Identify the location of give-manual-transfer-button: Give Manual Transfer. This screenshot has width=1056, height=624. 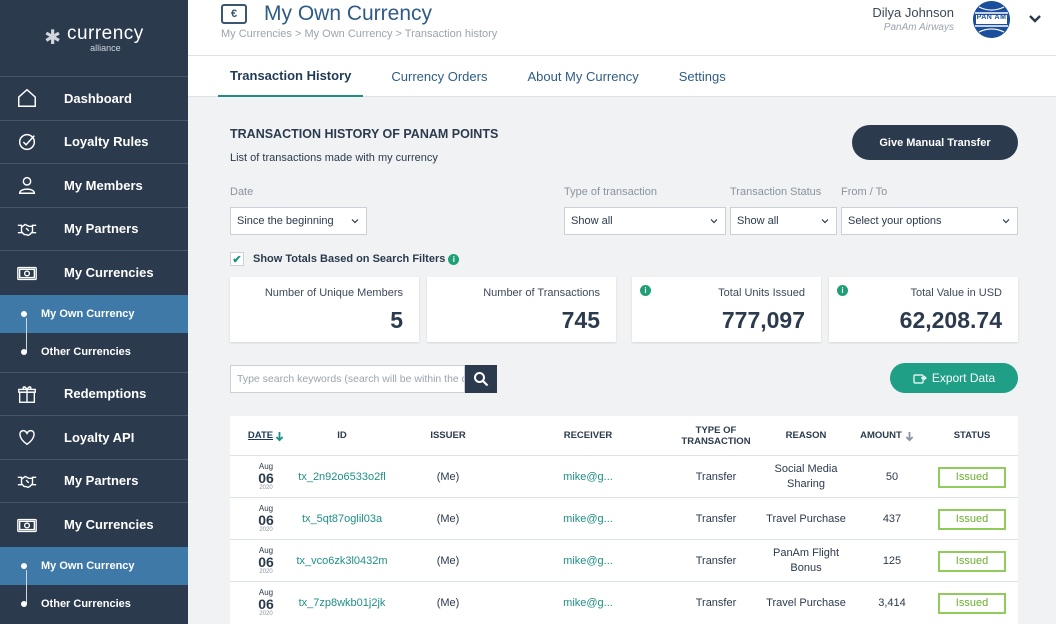
(935, 142).